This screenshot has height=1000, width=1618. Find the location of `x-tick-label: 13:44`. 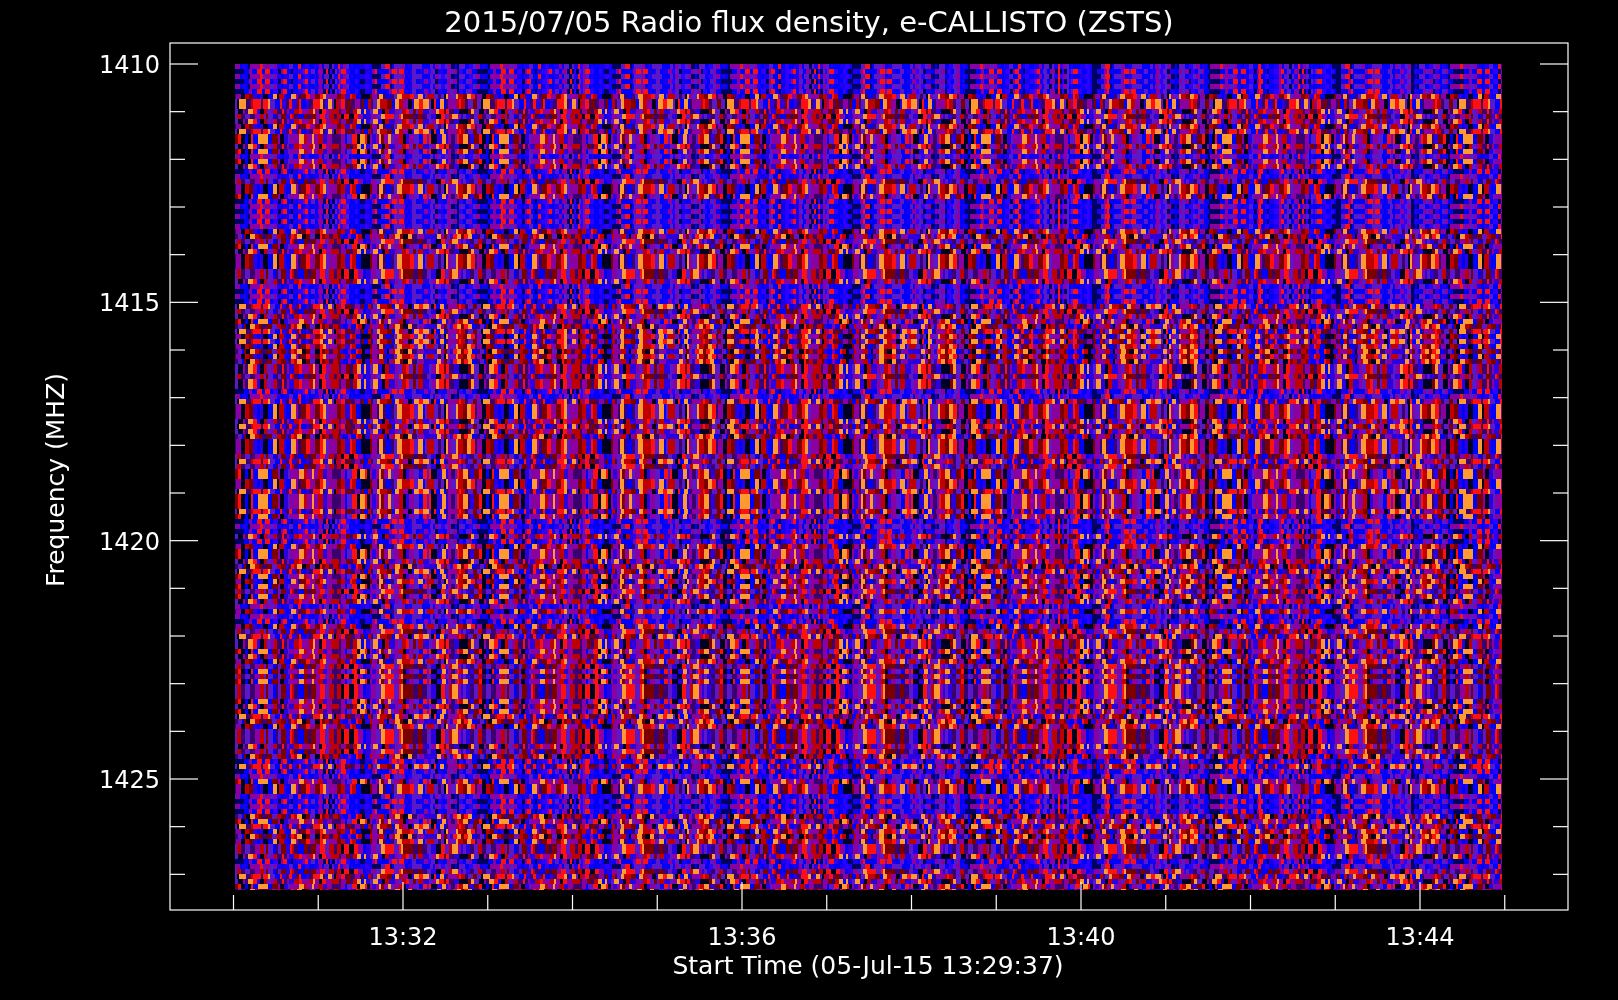

x-tick-label: 13:44 is located at coordinates (1420, 937).